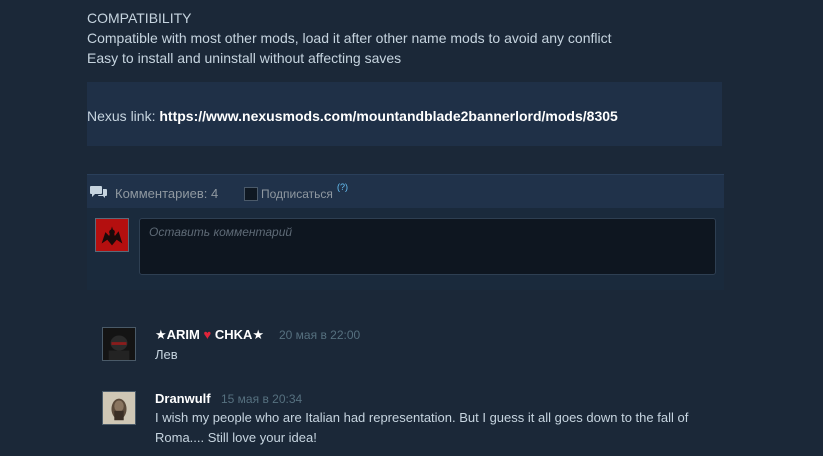  Describe the element at coordinates (167, 193) in the screenshot. I see `comments-count: Комментариев: 4` at that location.